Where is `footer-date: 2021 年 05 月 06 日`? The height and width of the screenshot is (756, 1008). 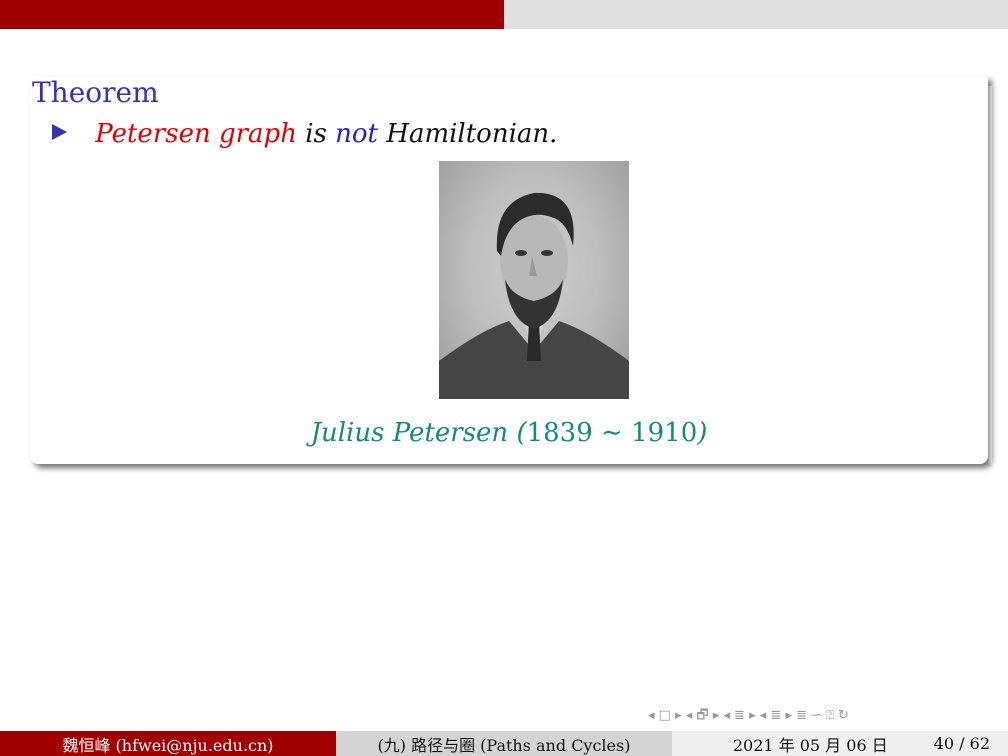 footer-date: 2021 年 05 月 06 日 is located at coordinates (810, 745).